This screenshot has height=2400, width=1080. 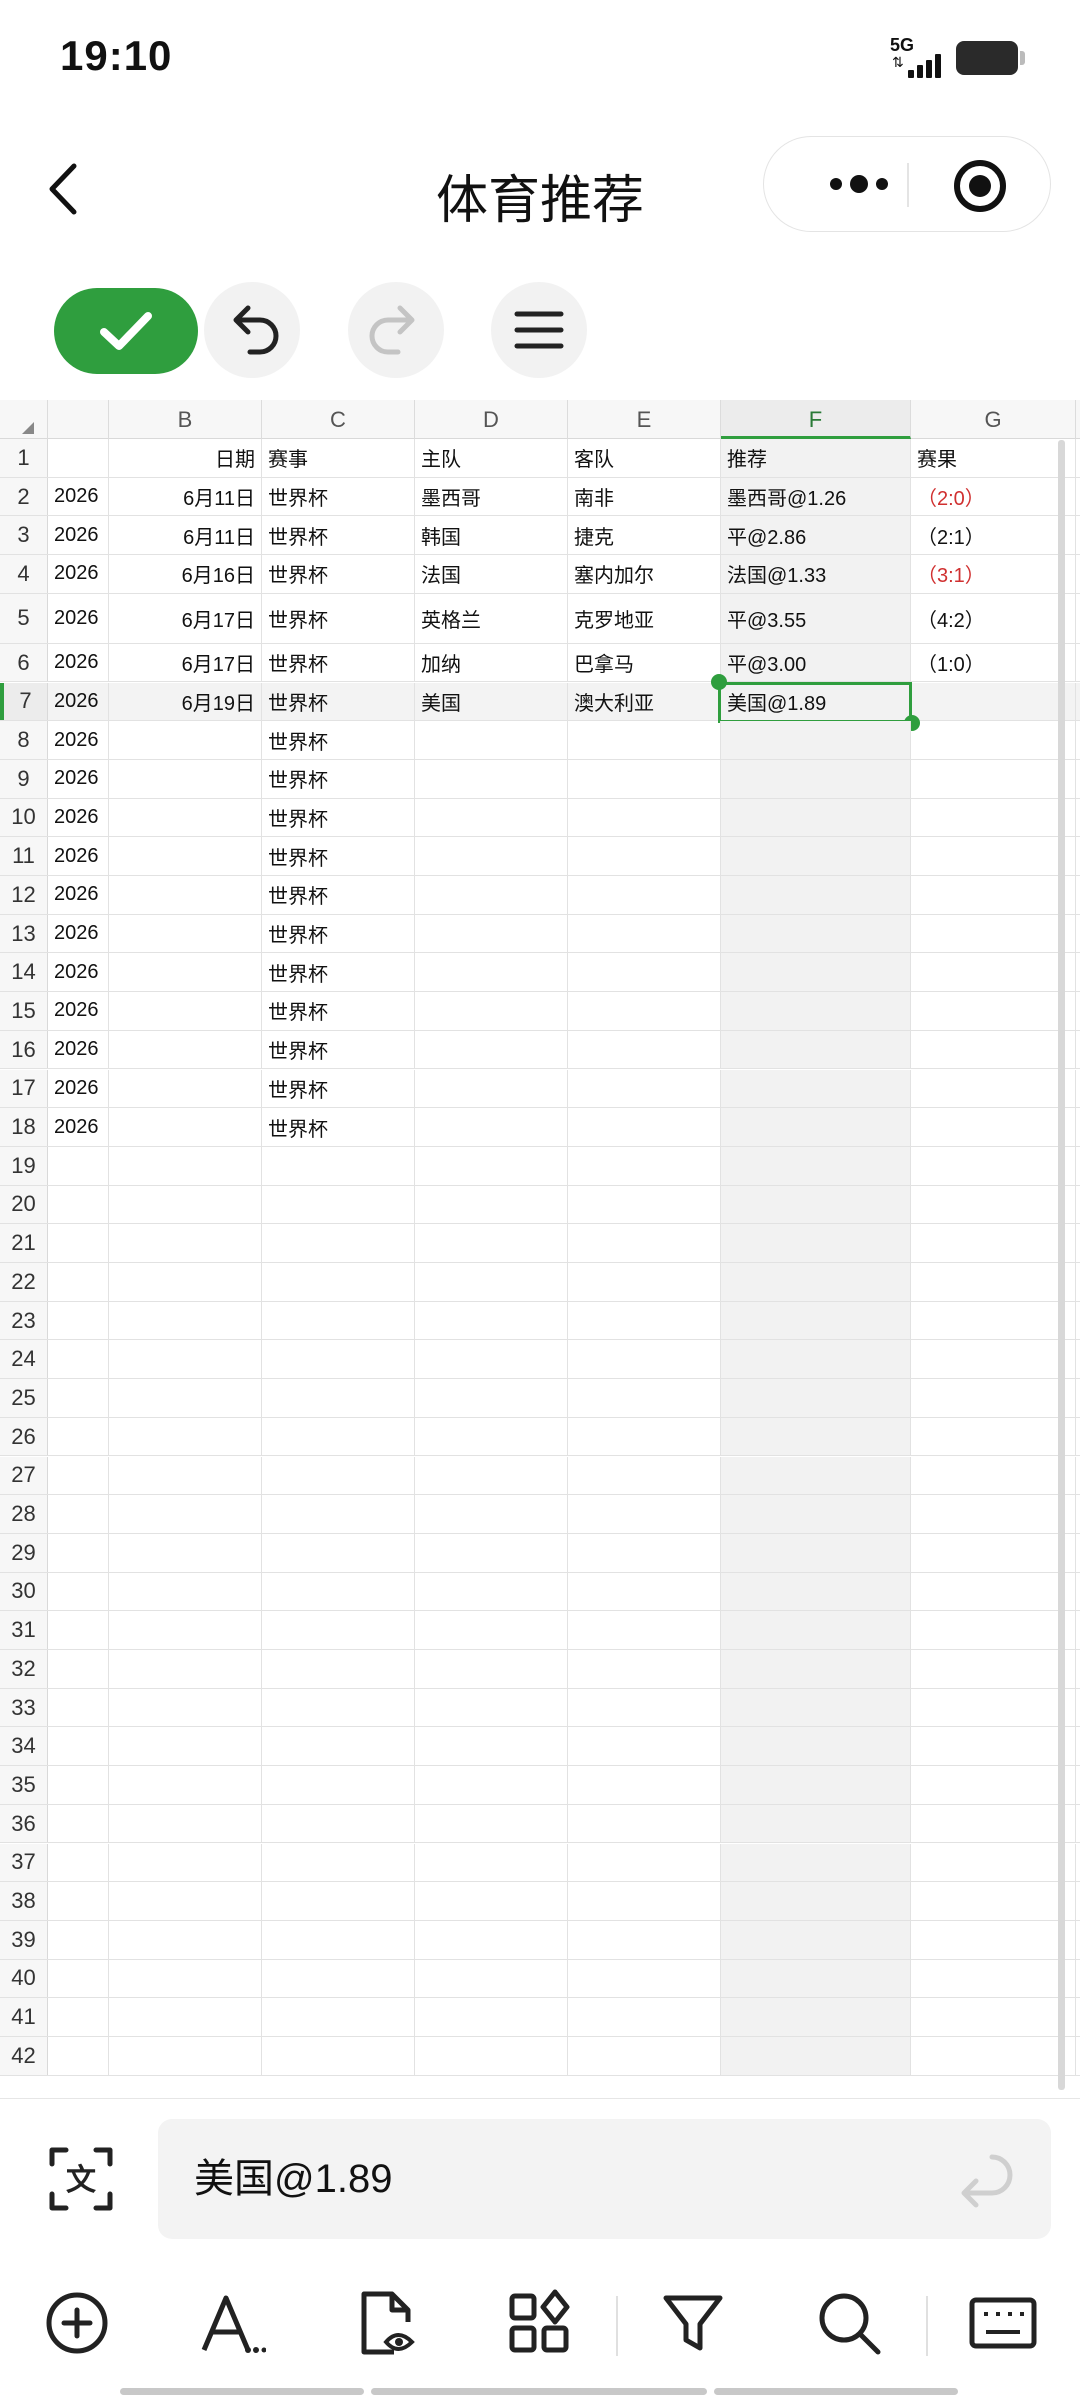 What do you see at coordinates (539, 330) in the screenshot?
I see `menu-button` at bounding box center [539, 330].